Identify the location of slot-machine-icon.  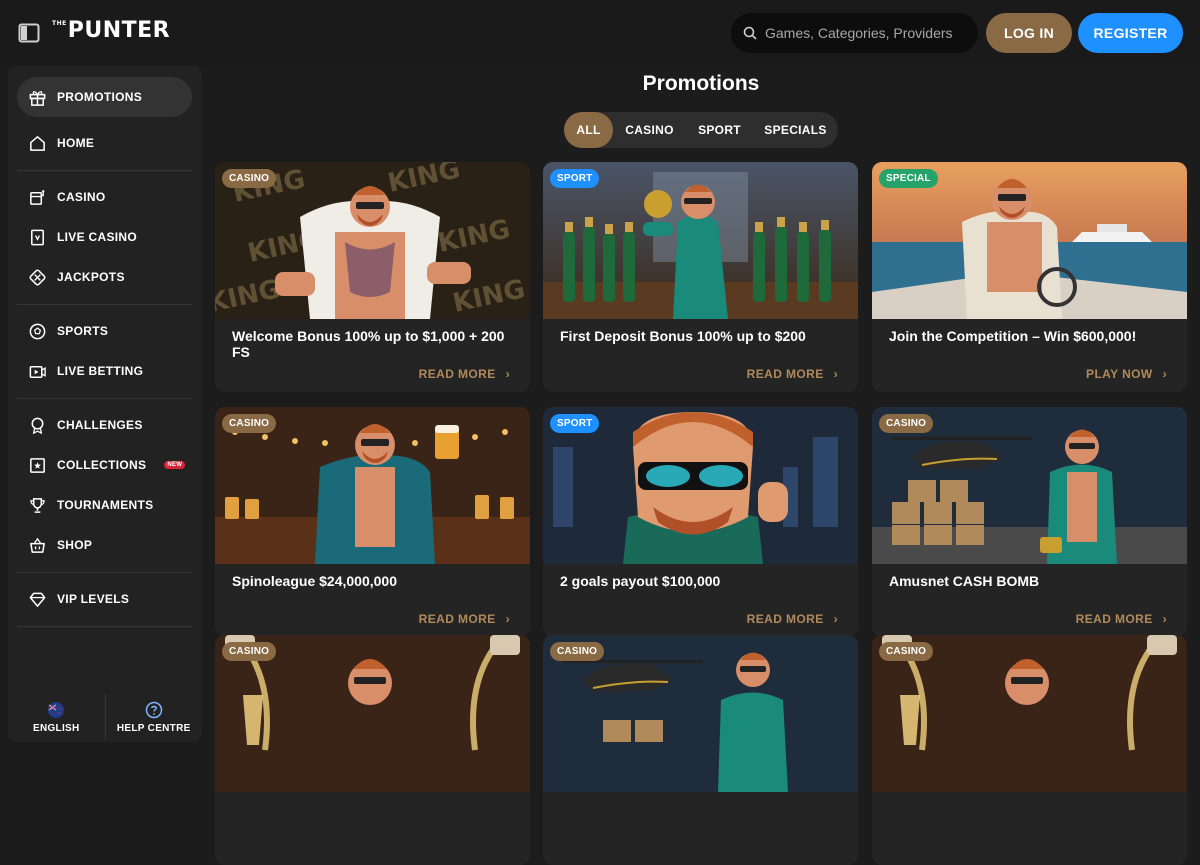
(37, 197).